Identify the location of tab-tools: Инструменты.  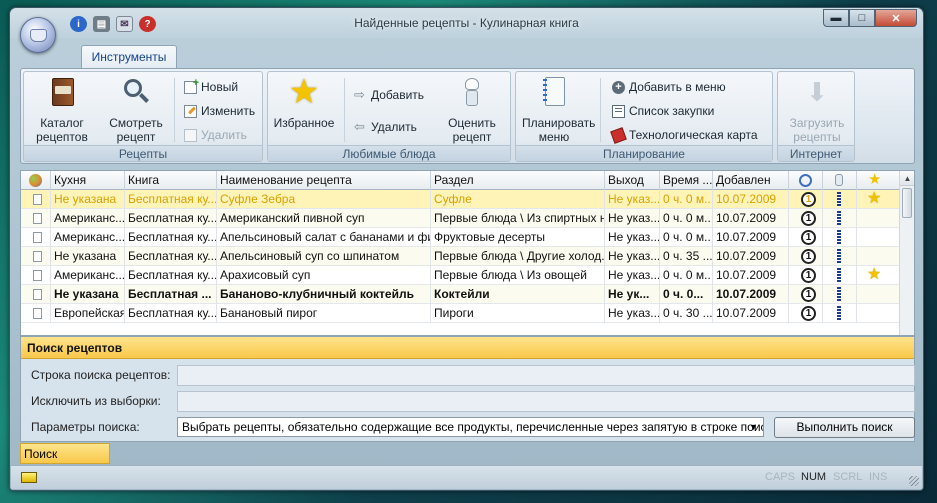
(129, 57).